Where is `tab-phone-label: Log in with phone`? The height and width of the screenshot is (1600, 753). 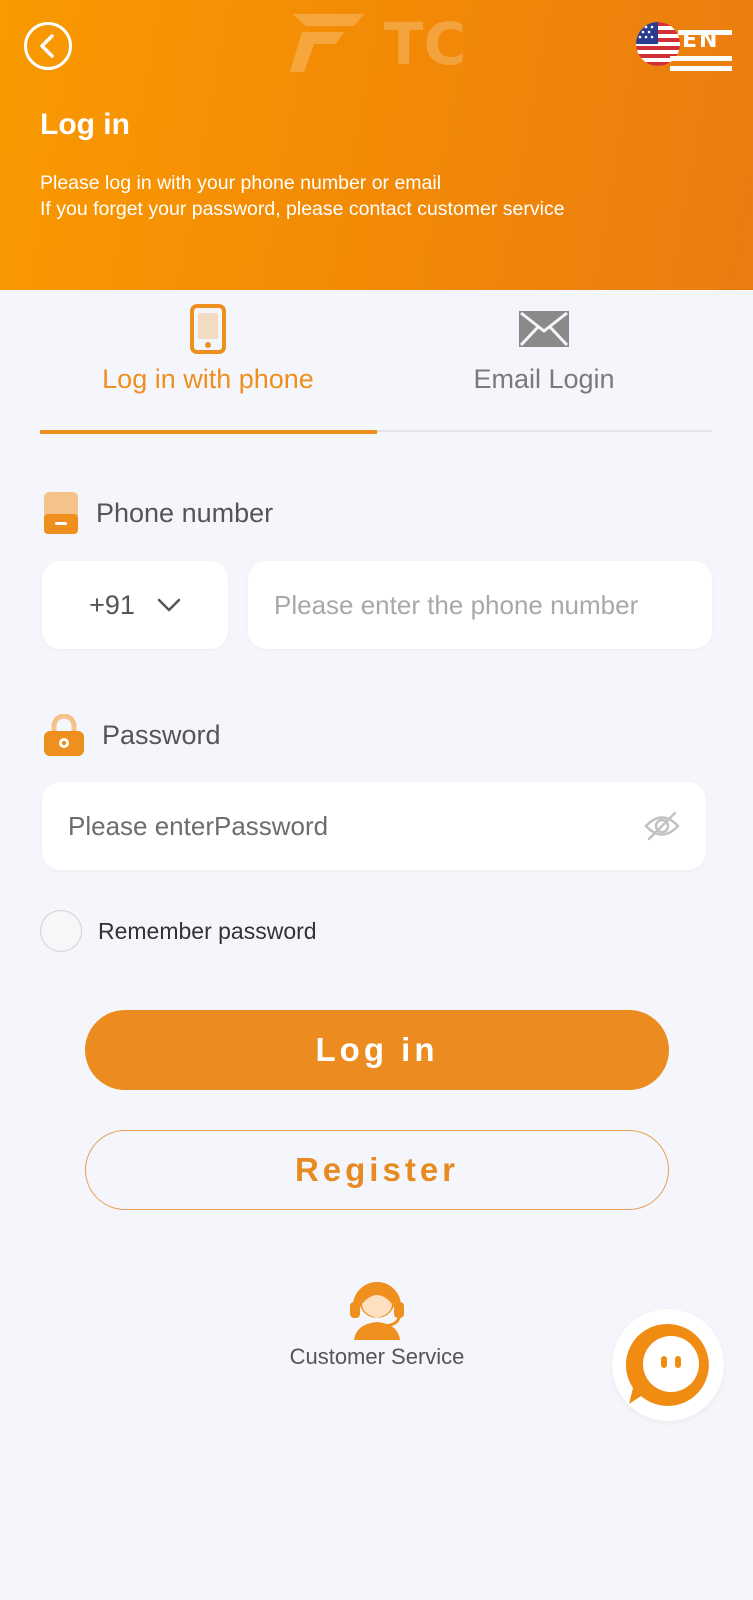 tab-phone-label: Log in with phone is located at coordinates (208, 379).